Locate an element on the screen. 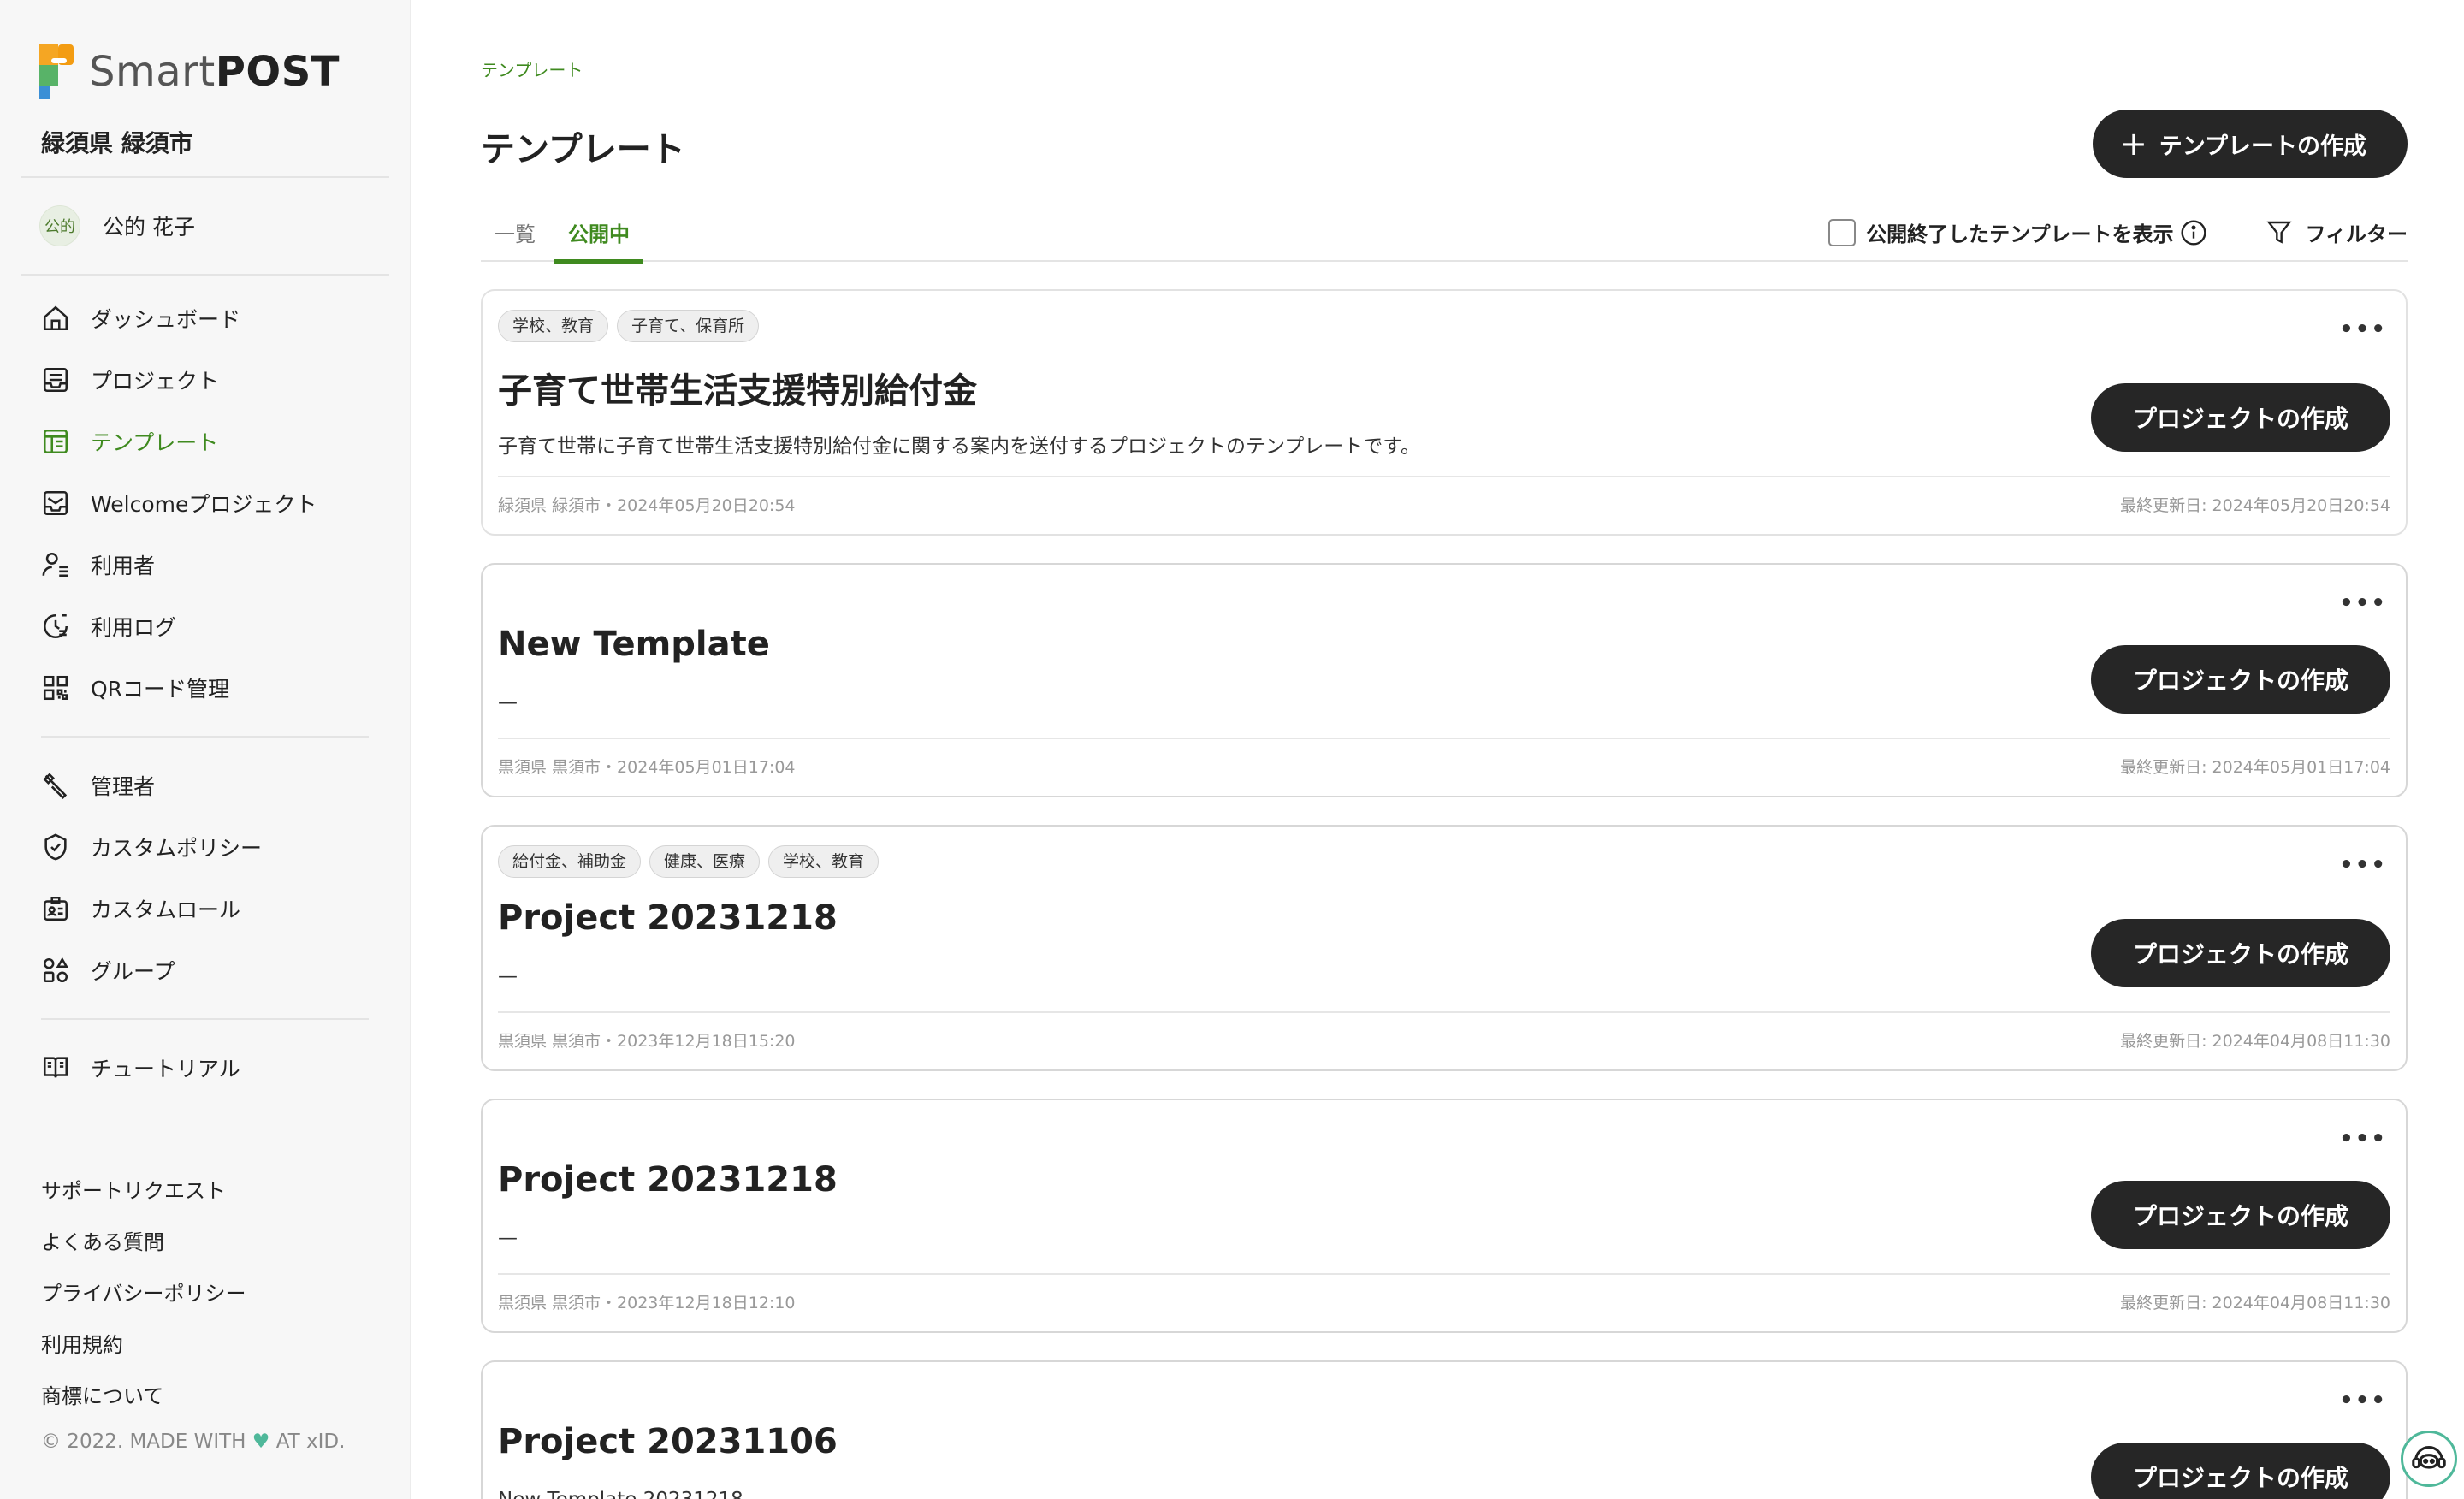 The height and width of the screenshot is (1499, 2464). template-updated: 最終更新日: 2024年05月20日20:54 is located at coordinates (2255, 505).